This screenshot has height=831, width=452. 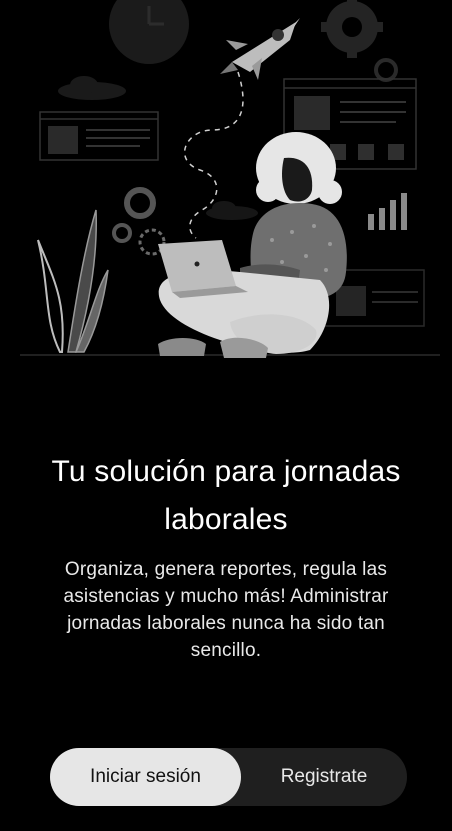 What do you see at coordinates (386, 70) in the screenshot?
I see `small-gear-icon` at bounding box center [386, 70].